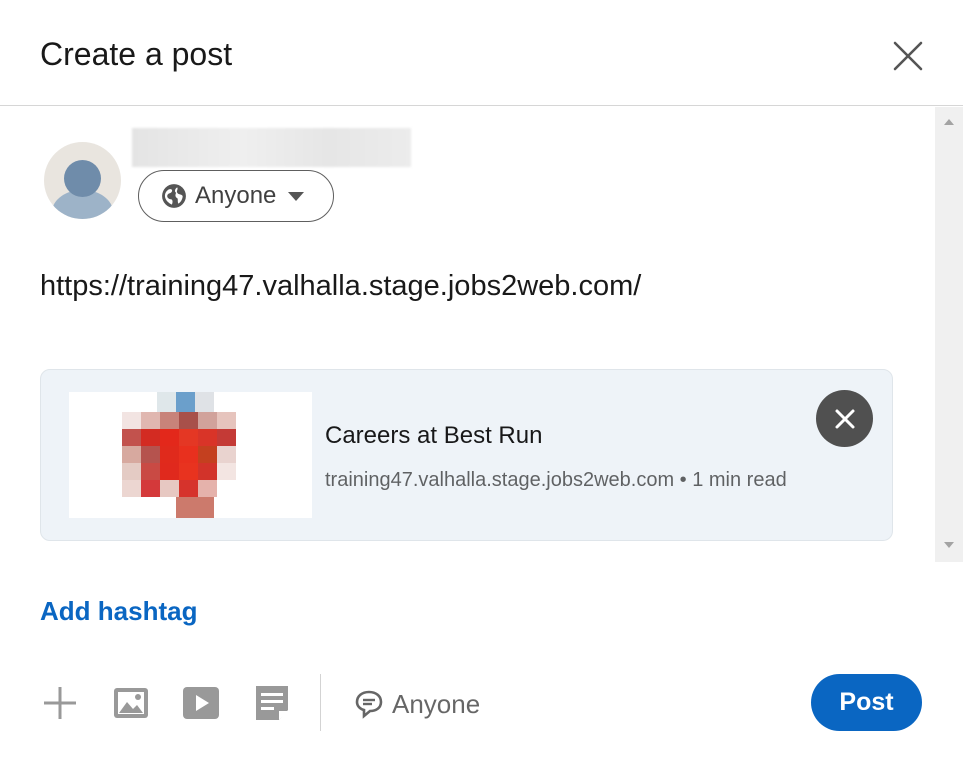 The width and height of the screenshot is (963, 757). I want to click on post-button: Post, so click(866, 702).